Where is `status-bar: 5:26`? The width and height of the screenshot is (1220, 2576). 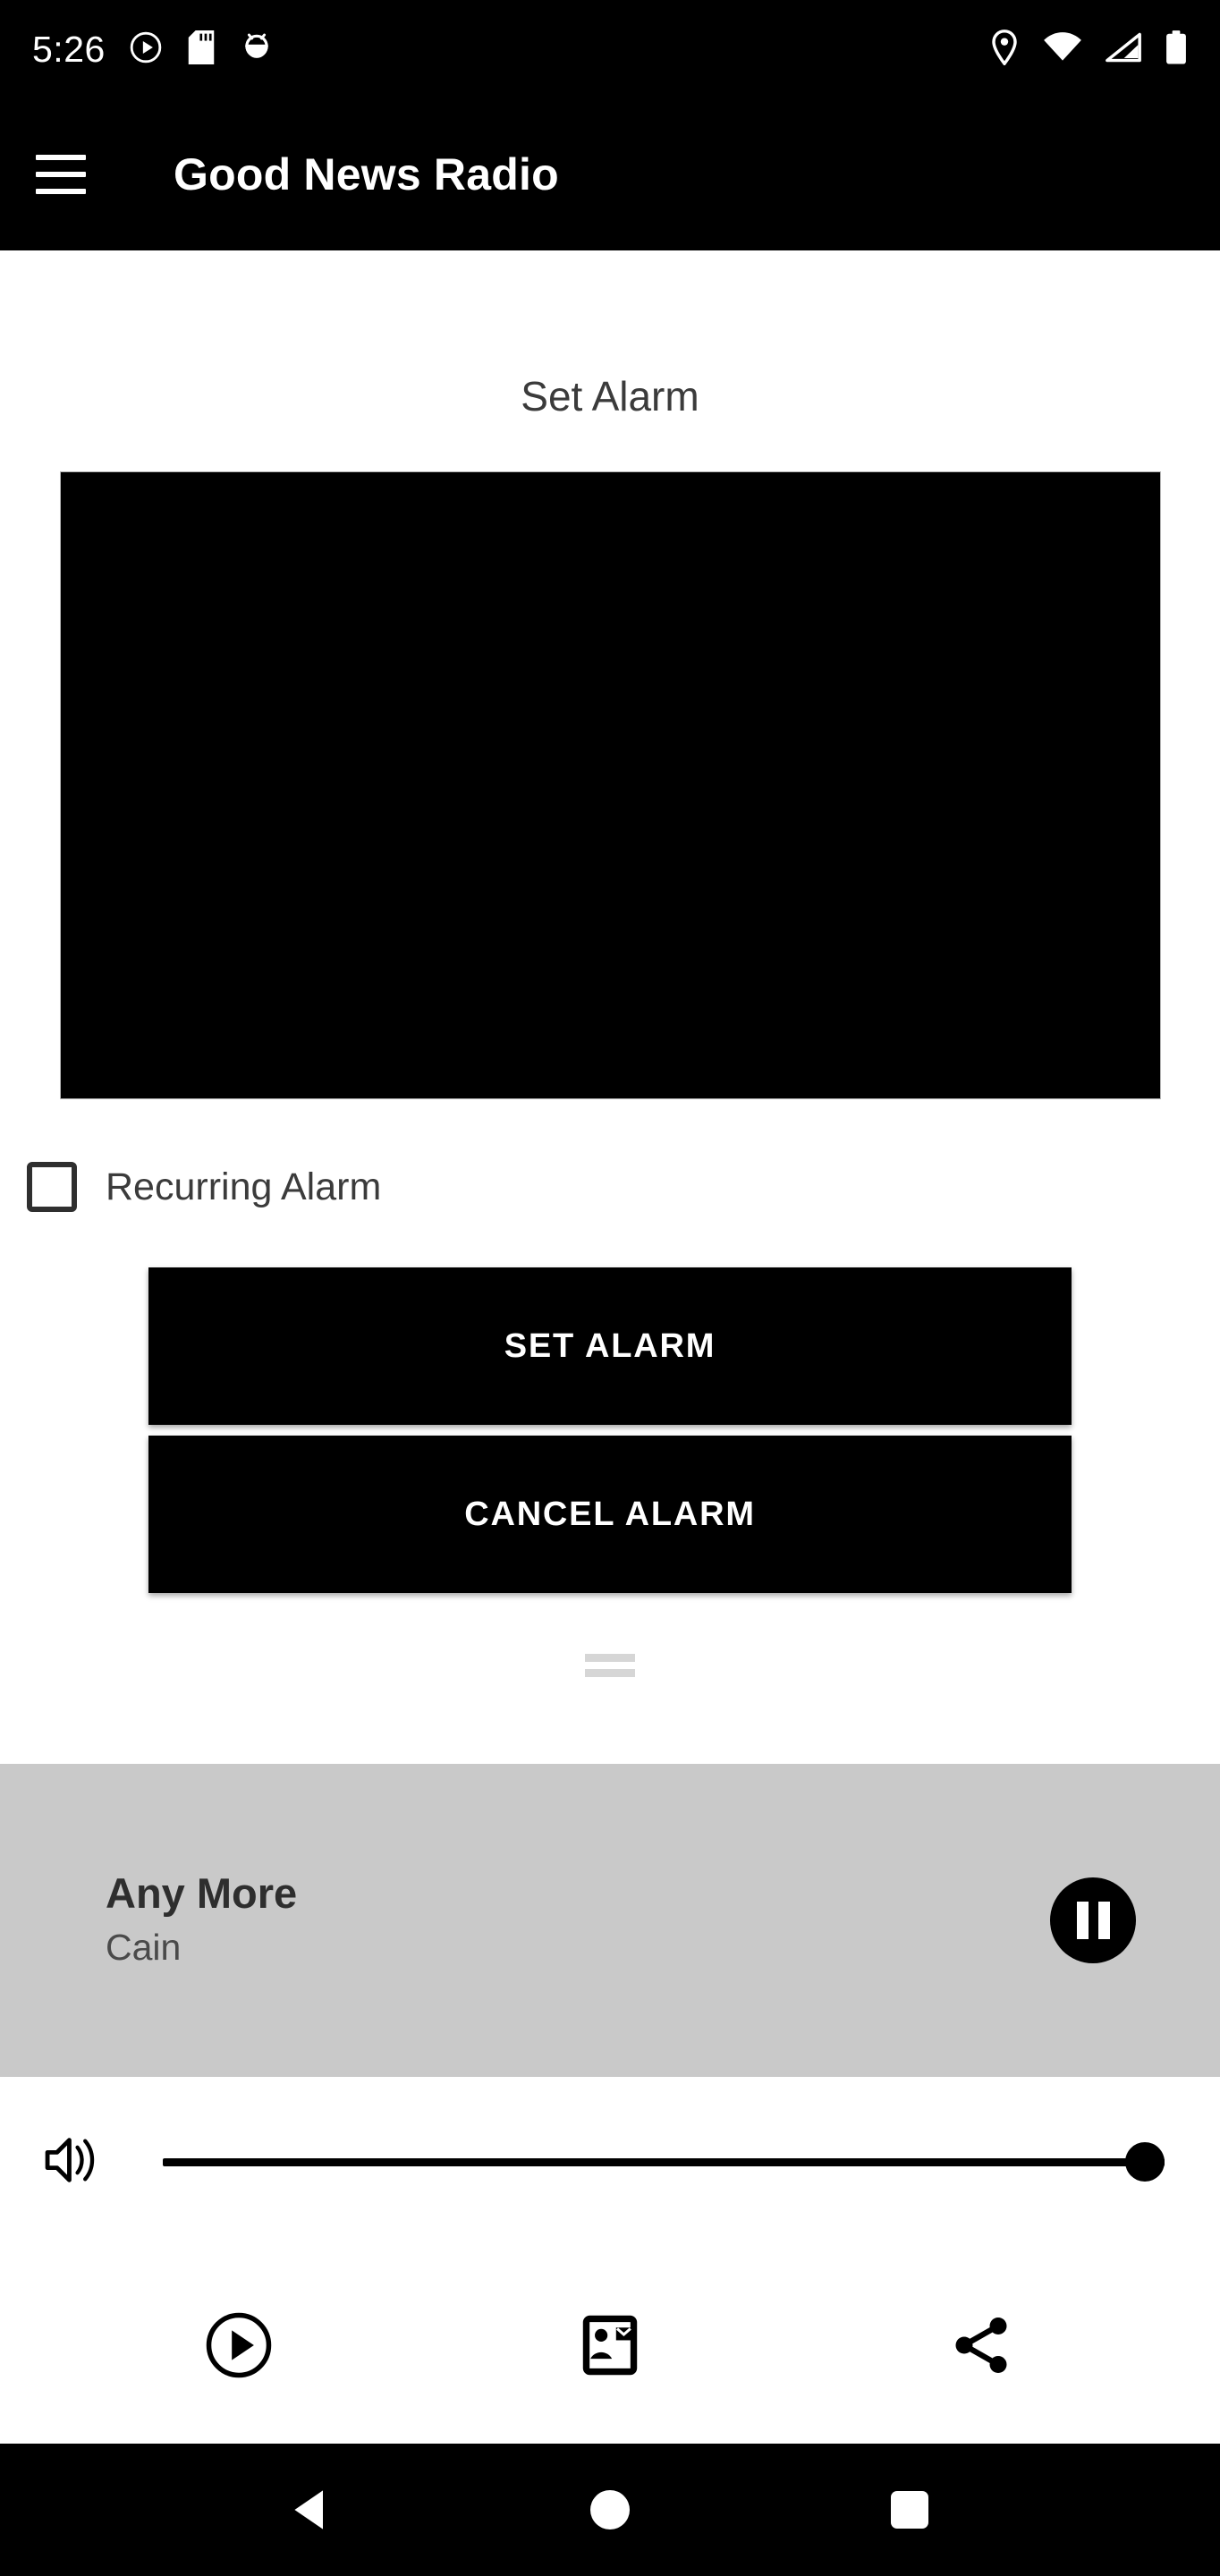 status-bar: 5:26 is located at coordinates (610, 49).